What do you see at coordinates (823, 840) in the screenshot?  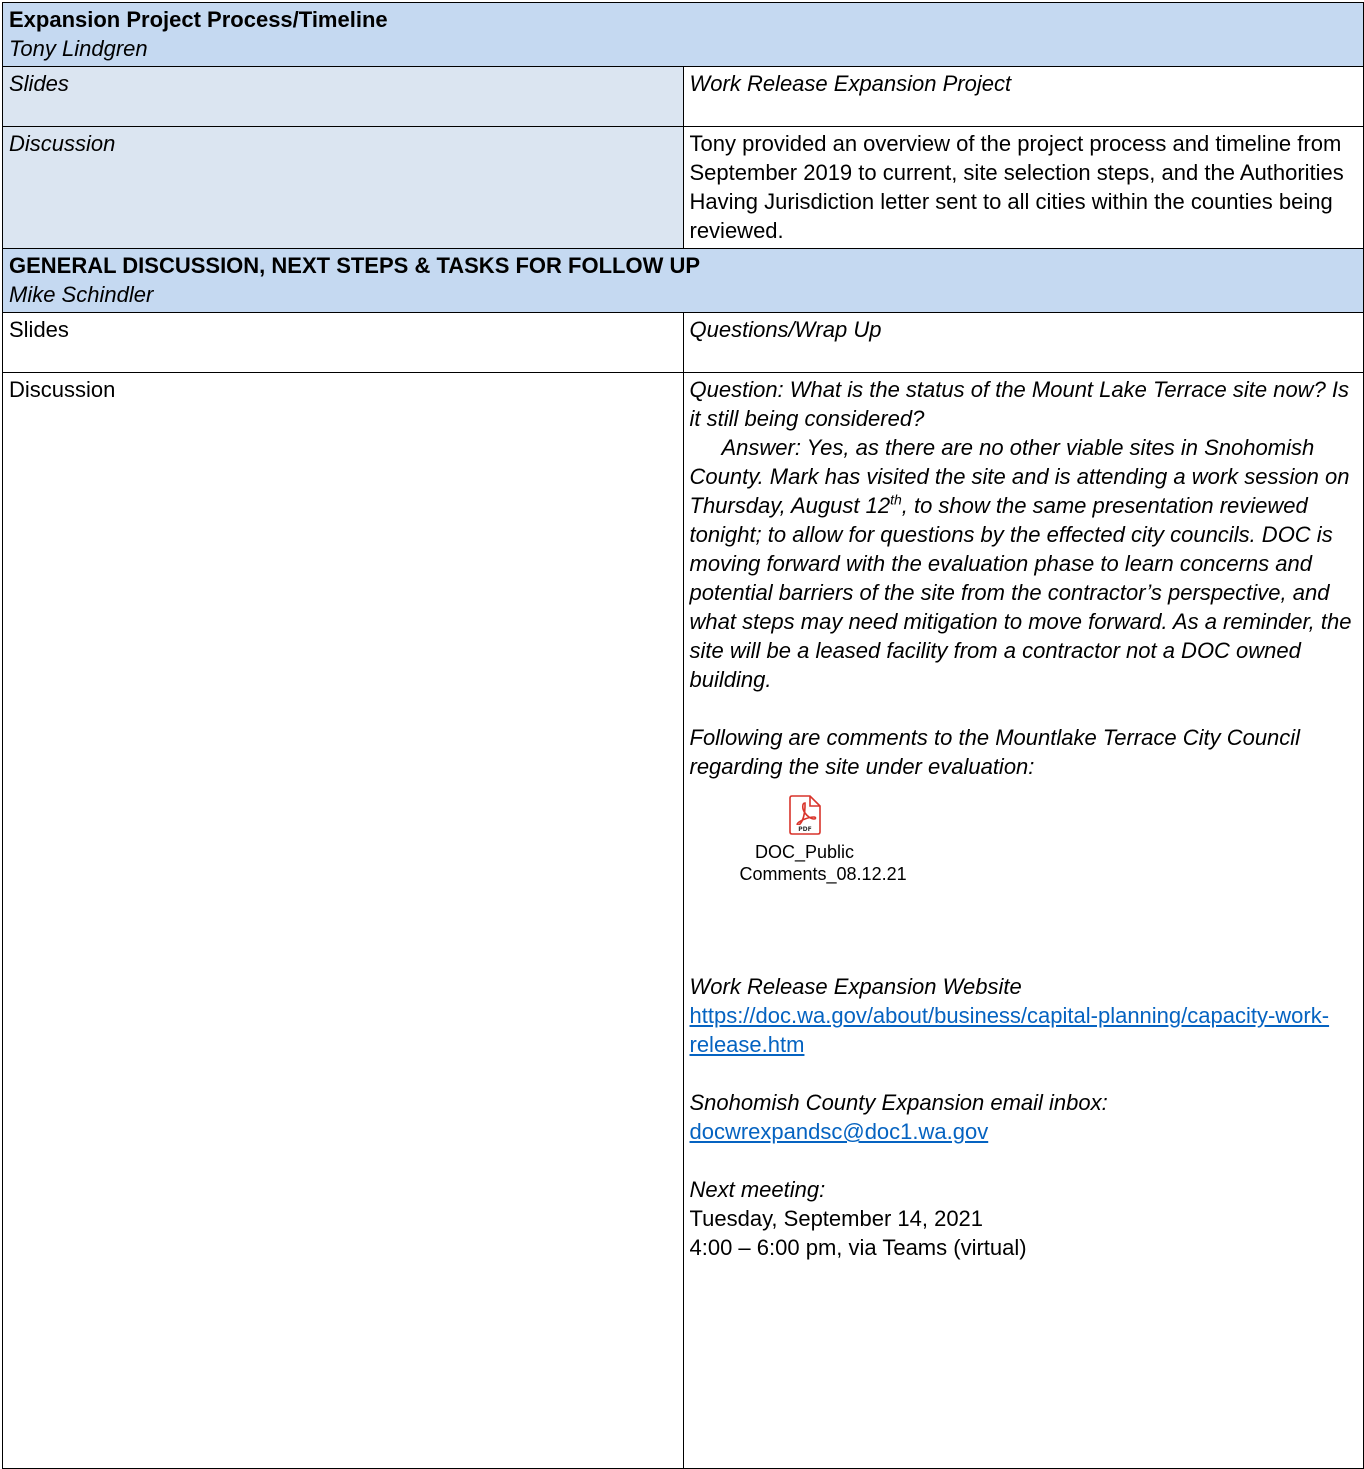 I see `pdf-attachment: PDF DOC_Public Comments_08.12.21` at bounding box center [823, 840].